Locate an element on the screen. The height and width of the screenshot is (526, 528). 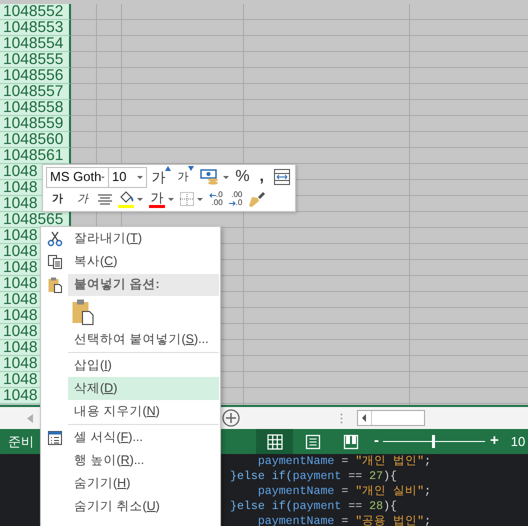
normal-view-icon is located at coordinates (274, 442).